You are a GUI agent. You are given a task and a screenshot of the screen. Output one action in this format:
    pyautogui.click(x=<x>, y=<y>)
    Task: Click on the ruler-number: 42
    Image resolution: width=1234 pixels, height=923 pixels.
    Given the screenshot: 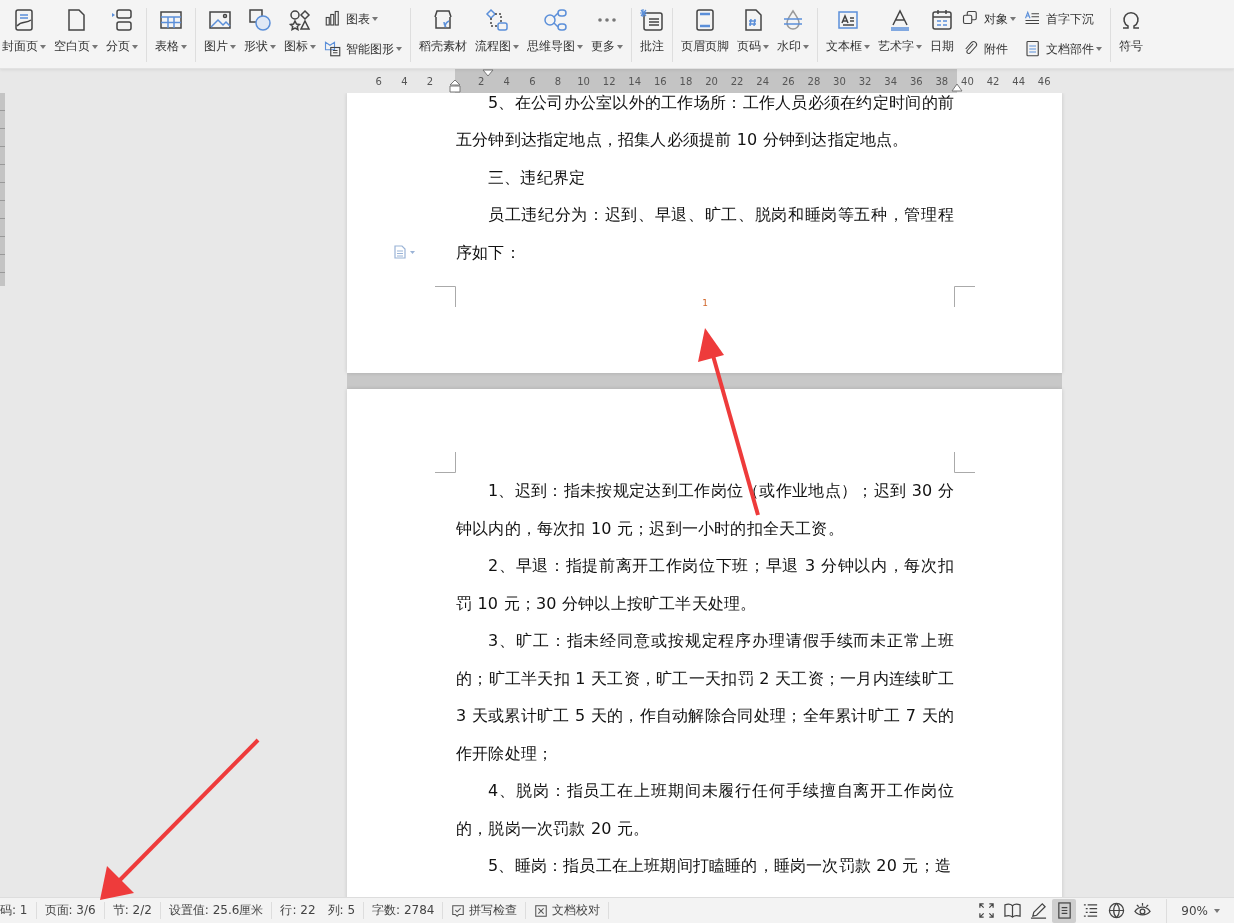 What is the action you would take?
    pyautogui.click(x=993, y=81)
    